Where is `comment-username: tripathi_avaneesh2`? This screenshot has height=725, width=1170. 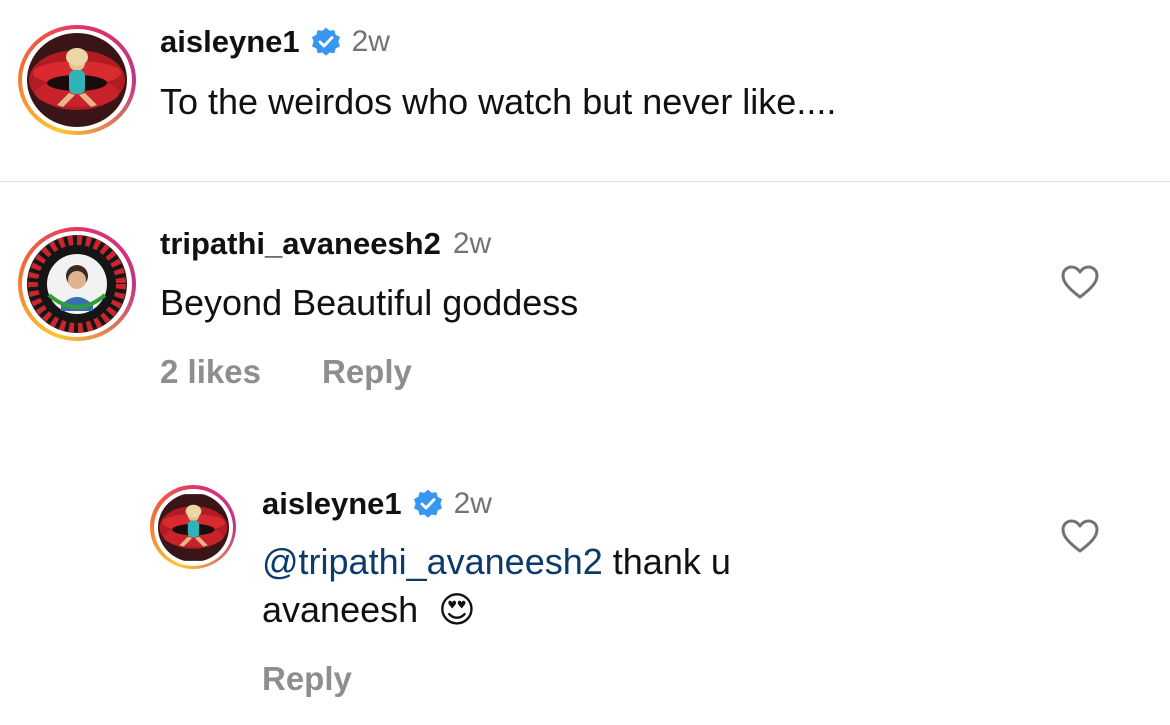
comment-username: tripathi_avaneesh2 is located at coordinates (300, 244).